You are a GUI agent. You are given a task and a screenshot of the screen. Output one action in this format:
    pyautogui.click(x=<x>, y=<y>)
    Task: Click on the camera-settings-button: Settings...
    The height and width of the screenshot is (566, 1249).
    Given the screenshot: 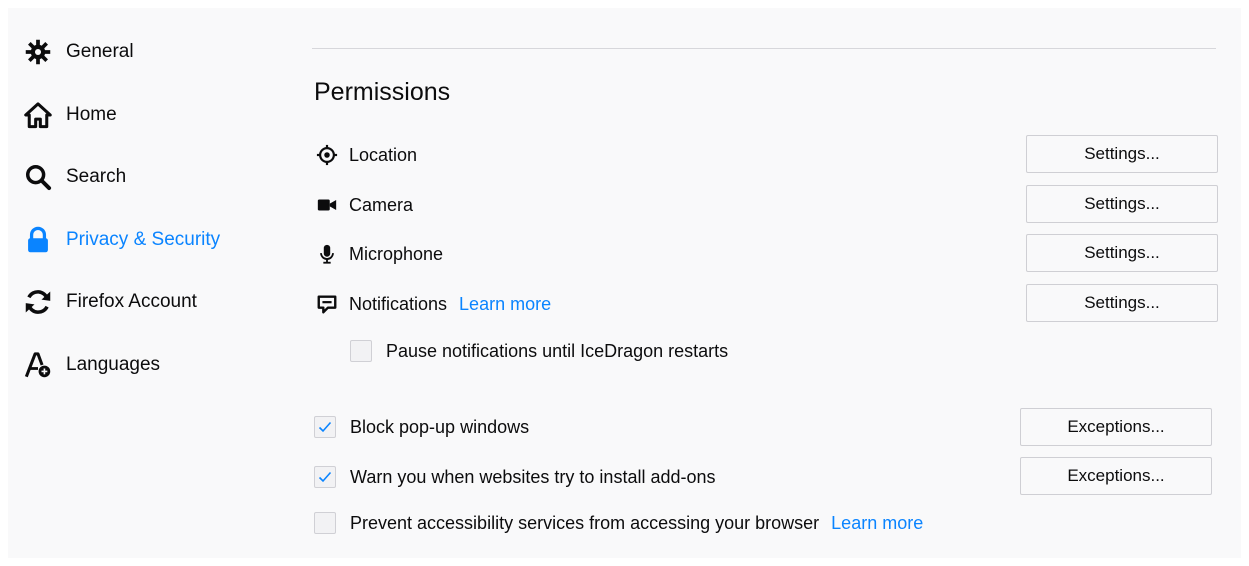 What is the action you would take?
    pyautogui.click(x=1122, y=204)
    